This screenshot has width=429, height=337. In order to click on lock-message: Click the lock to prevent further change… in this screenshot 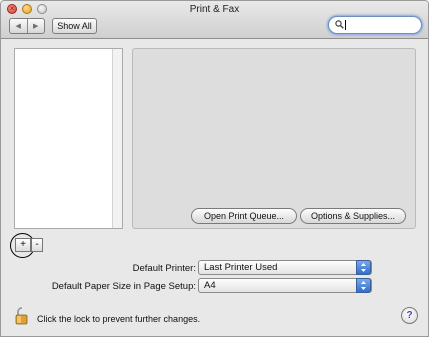, I will do `click(119, 319)`.